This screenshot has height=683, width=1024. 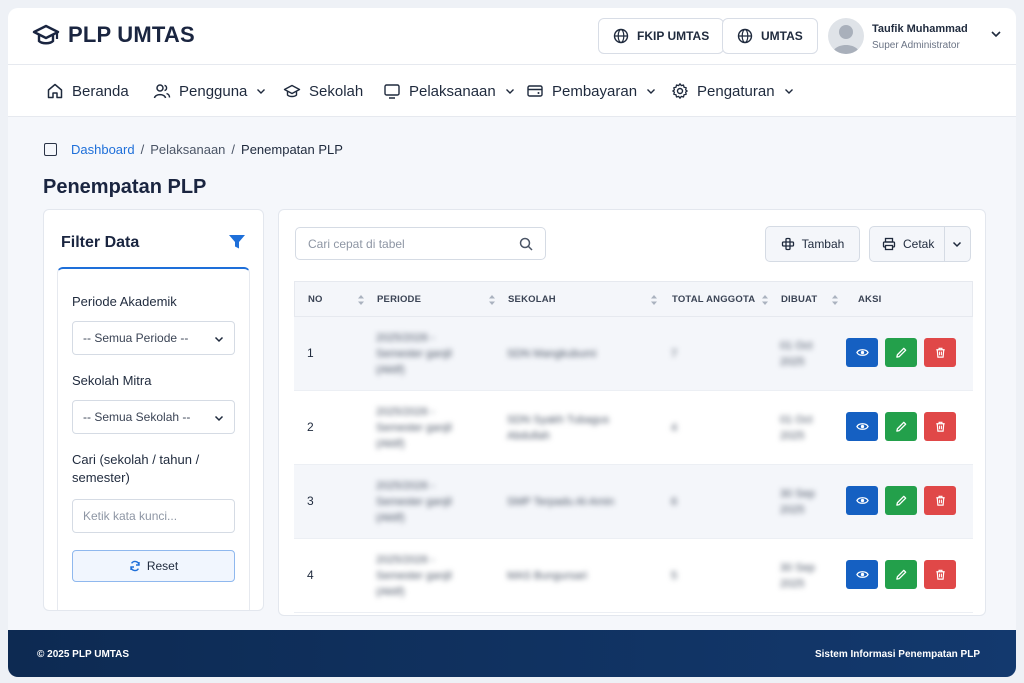 I want to click on breadcrumb: Dashboard / Pelaksanaan / Penempatan PLP, so click(x=193, y=149).